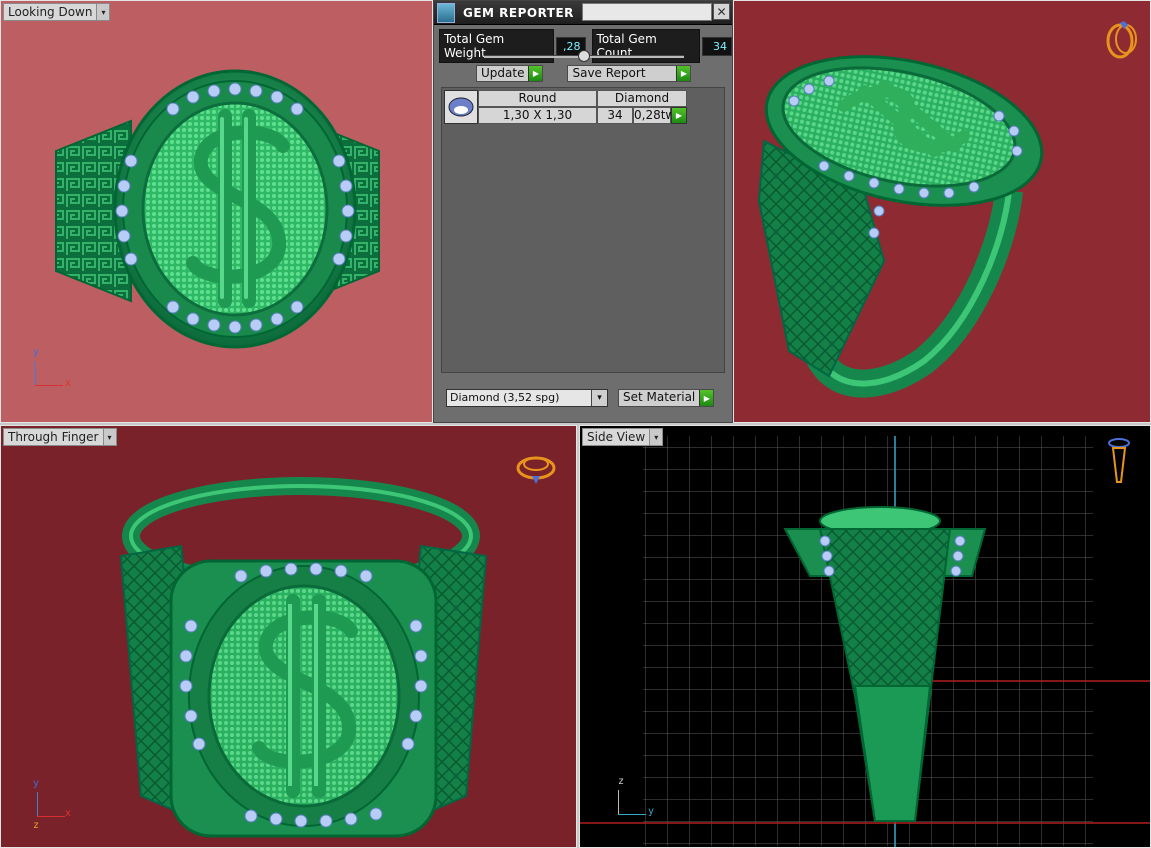  Describe the element at coordinates (53, 437) in the screenshot. I see `viewport-title: Through Finger` at that location.